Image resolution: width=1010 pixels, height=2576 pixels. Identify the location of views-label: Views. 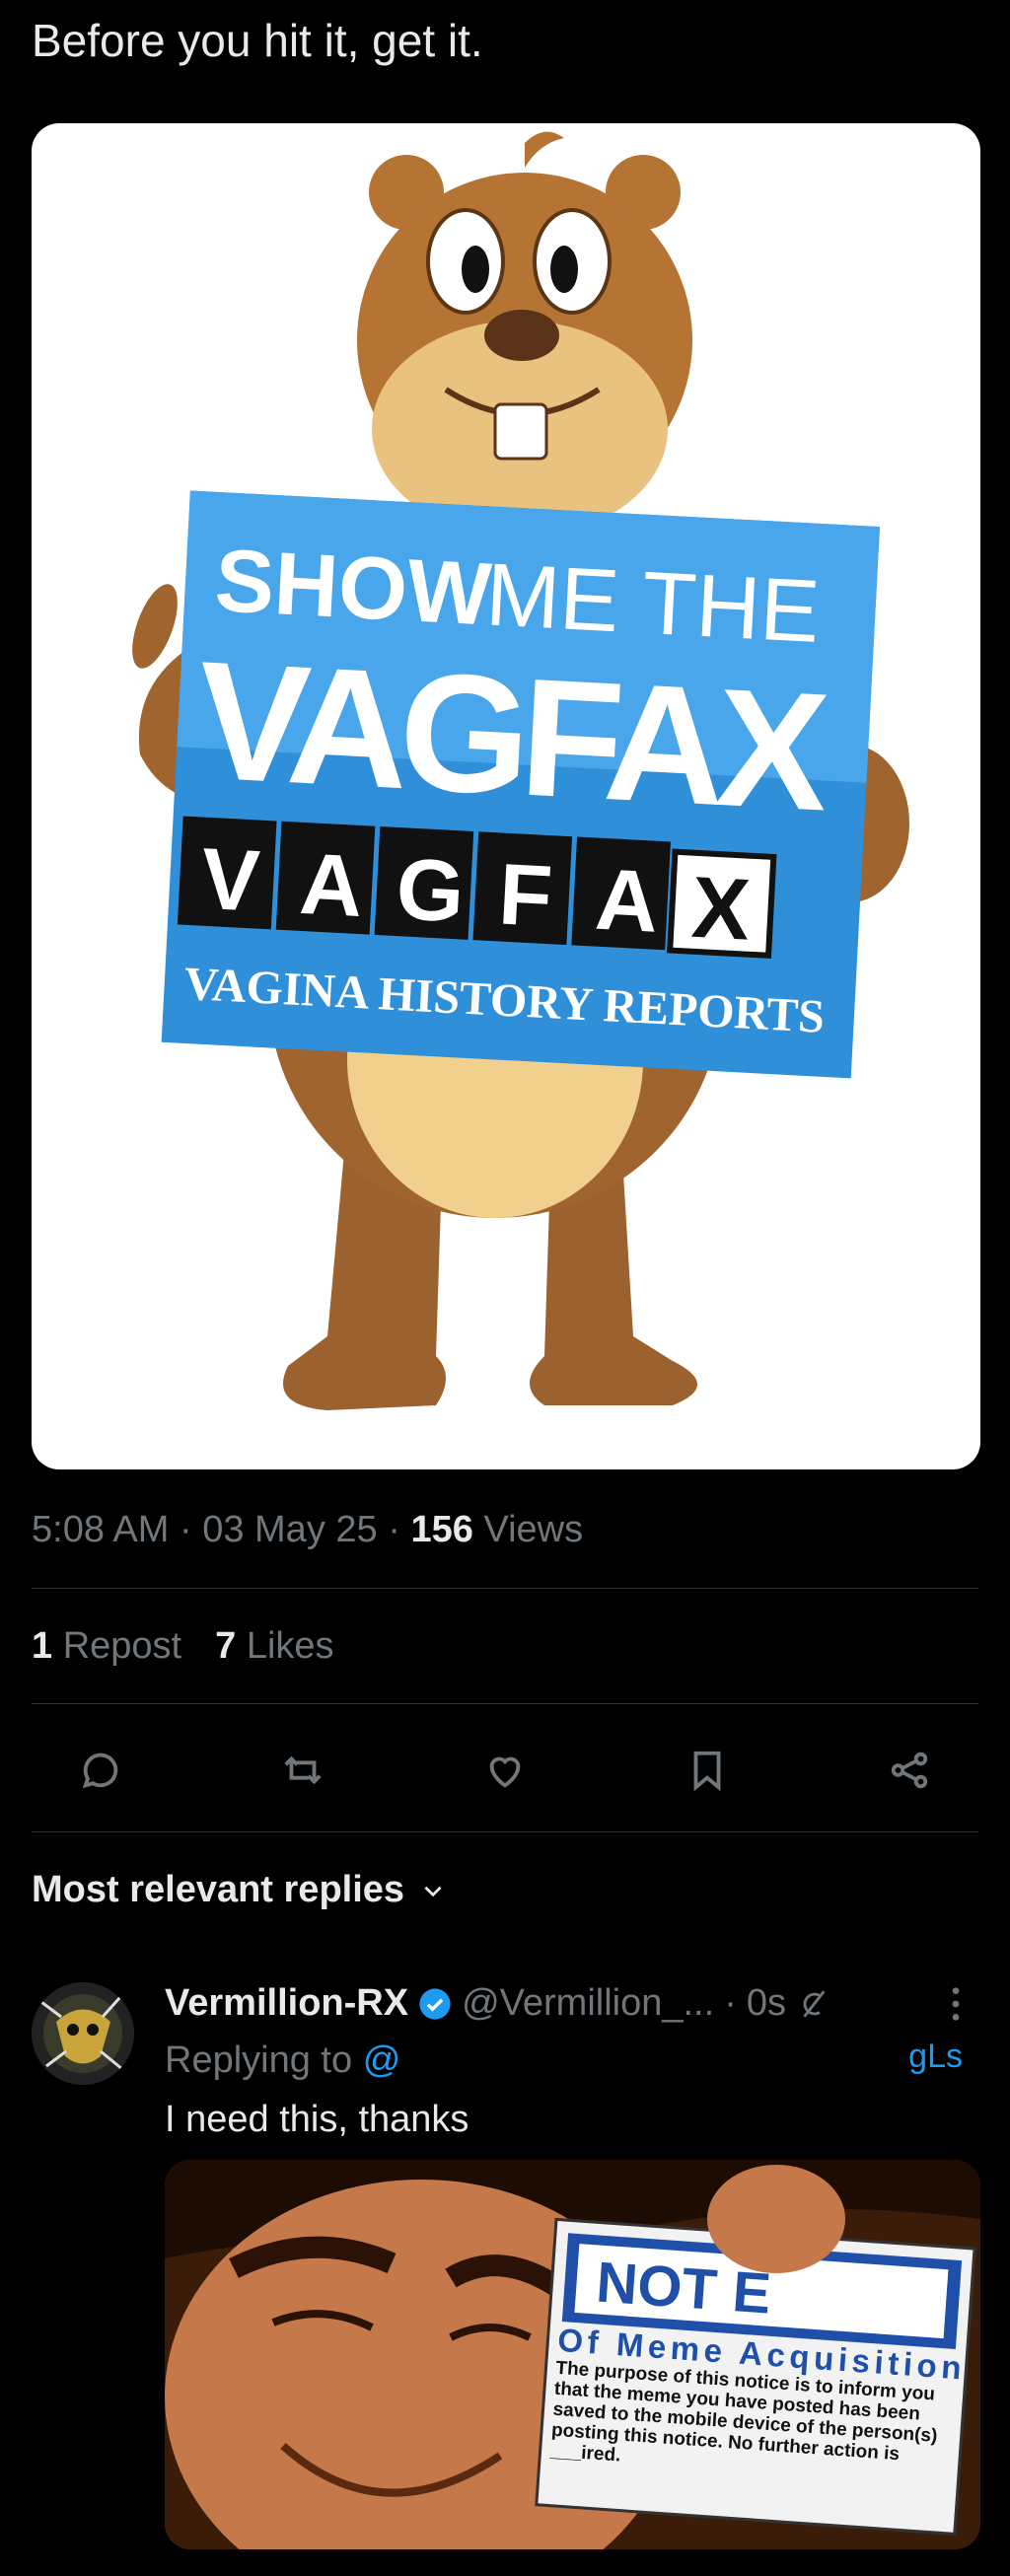
(533, 1529).